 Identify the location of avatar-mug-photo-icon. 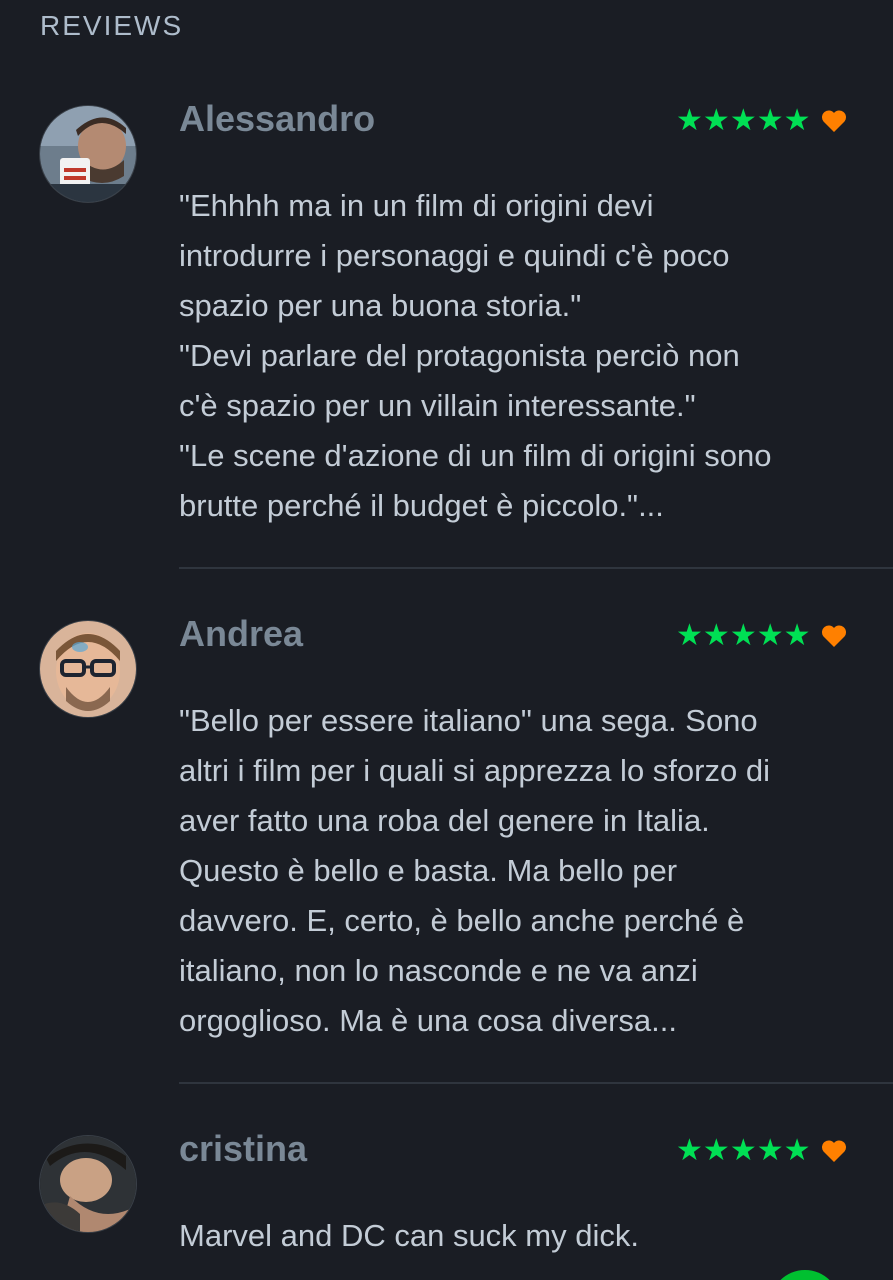
(88, 154).